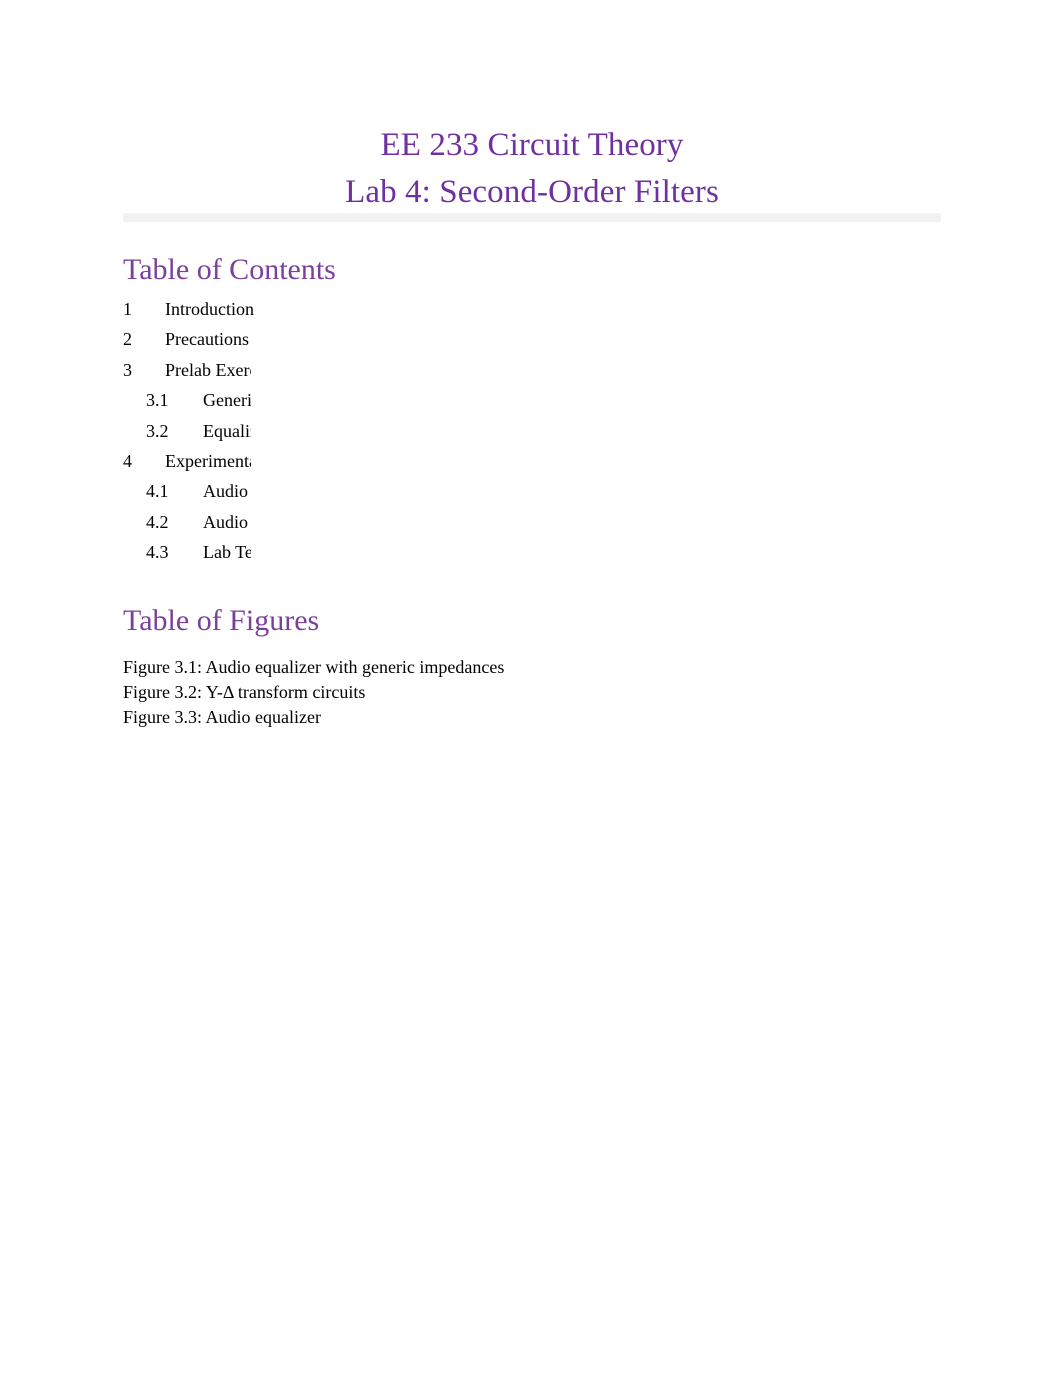 This screenshot has width=1062, height=1377. I want to click on toc-entry-label: Precautions, so click(207, 339).